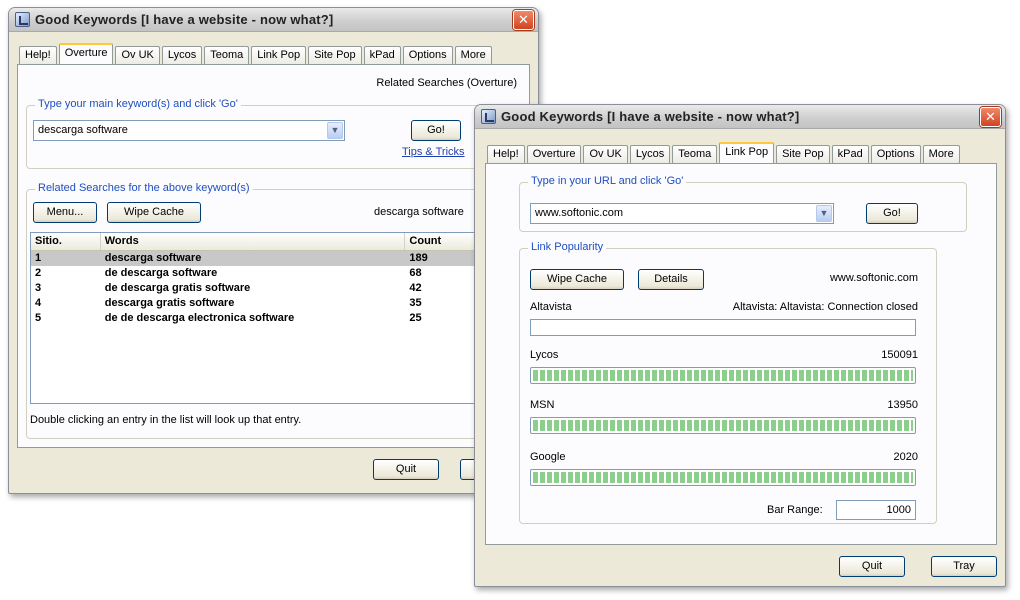 The height and width of the screenshot is (600, 1020). Describe the element at coordinates (964, 566) in the screenshot. I see `tray-button: Tray` at that location.